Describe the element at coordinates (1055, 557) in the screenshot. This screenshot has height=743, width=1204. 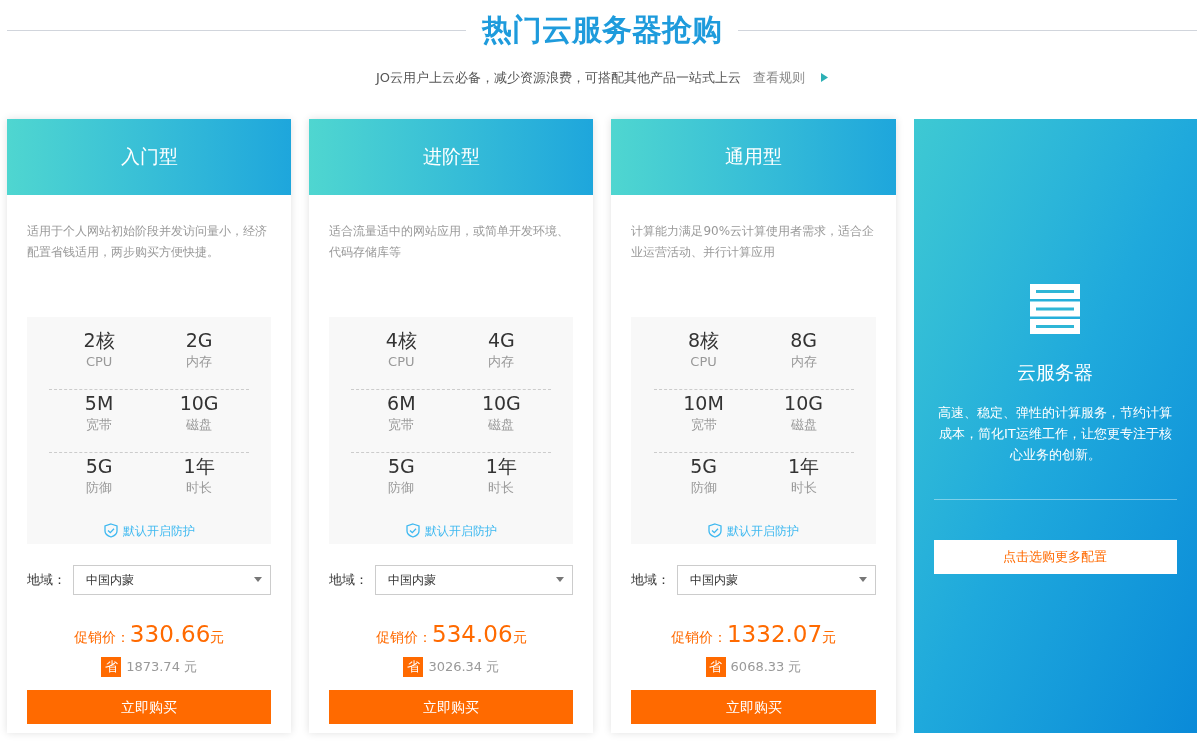
I see `more-config-button: 点击选购更多配置` at that location.